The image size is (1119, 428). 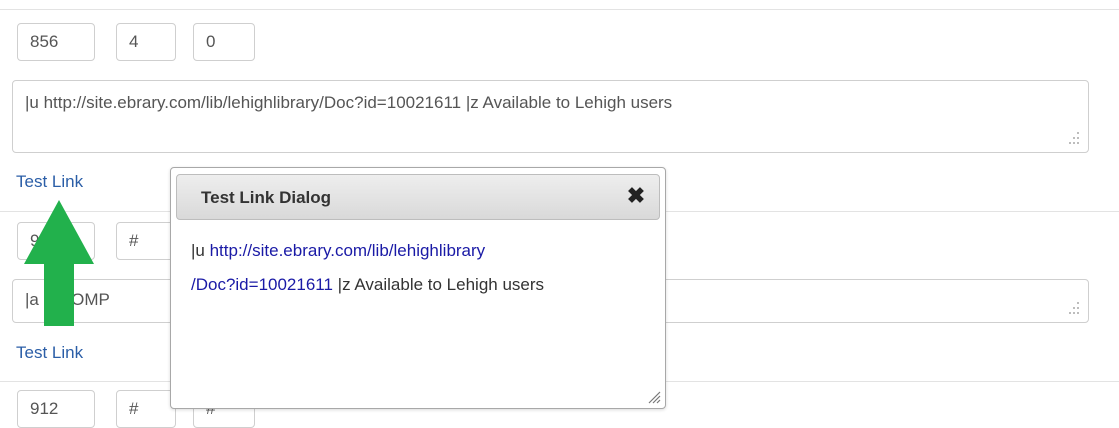 What do you see at coordinates (347, 250) in the screenshot?
I see `dialog-url-line1: http://site.ebrary.com/lib/lehighlibrary` at bounding box center [347, 250].